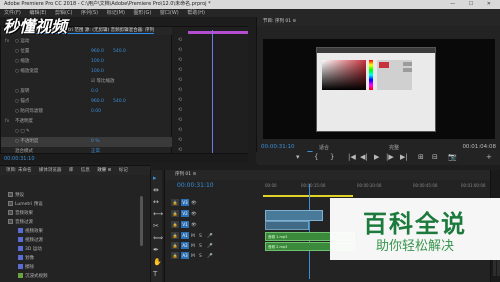 The height and width of the screenshot is (282, 500). I want to click on resolution-select: 完整, so click(394, 147).